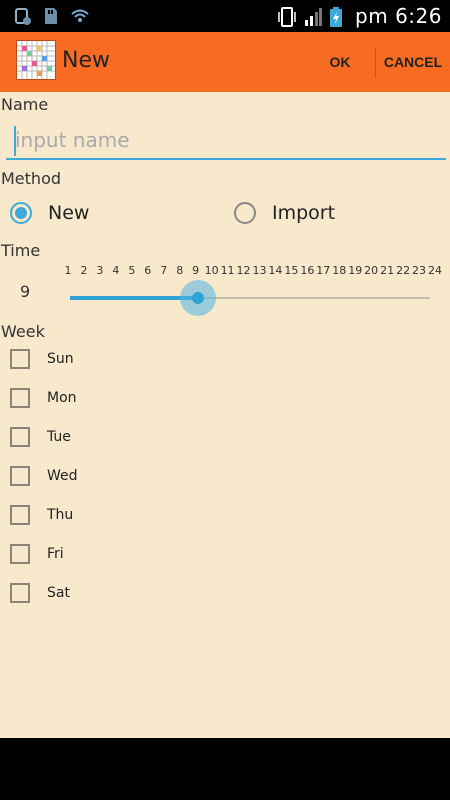 This screenshot has width=450, height=800. I want to click on day-label: Mon, so click(62, 398).